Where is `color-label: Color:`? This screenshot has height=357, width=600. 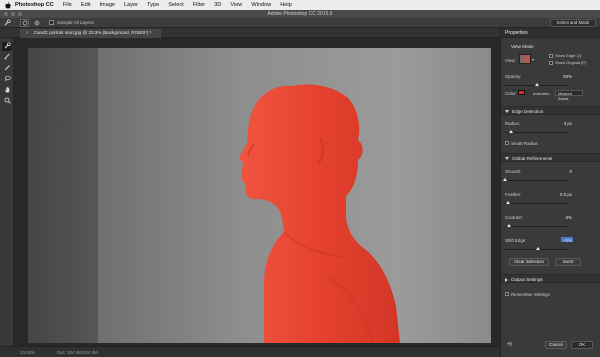 color-label: Color: is located at coordinates (511, 93).